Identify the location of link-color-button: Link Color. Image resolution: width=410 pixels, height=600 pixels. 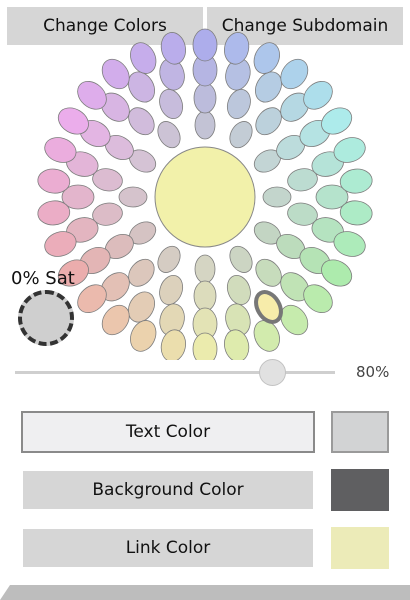
(168, 548).